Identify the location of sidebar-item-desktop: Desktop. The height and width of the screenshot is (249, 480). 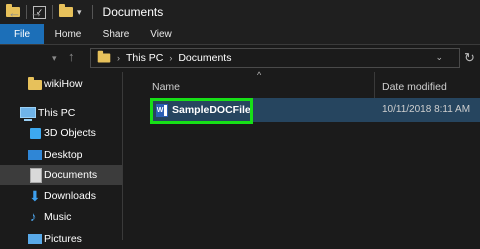
(61, 155).